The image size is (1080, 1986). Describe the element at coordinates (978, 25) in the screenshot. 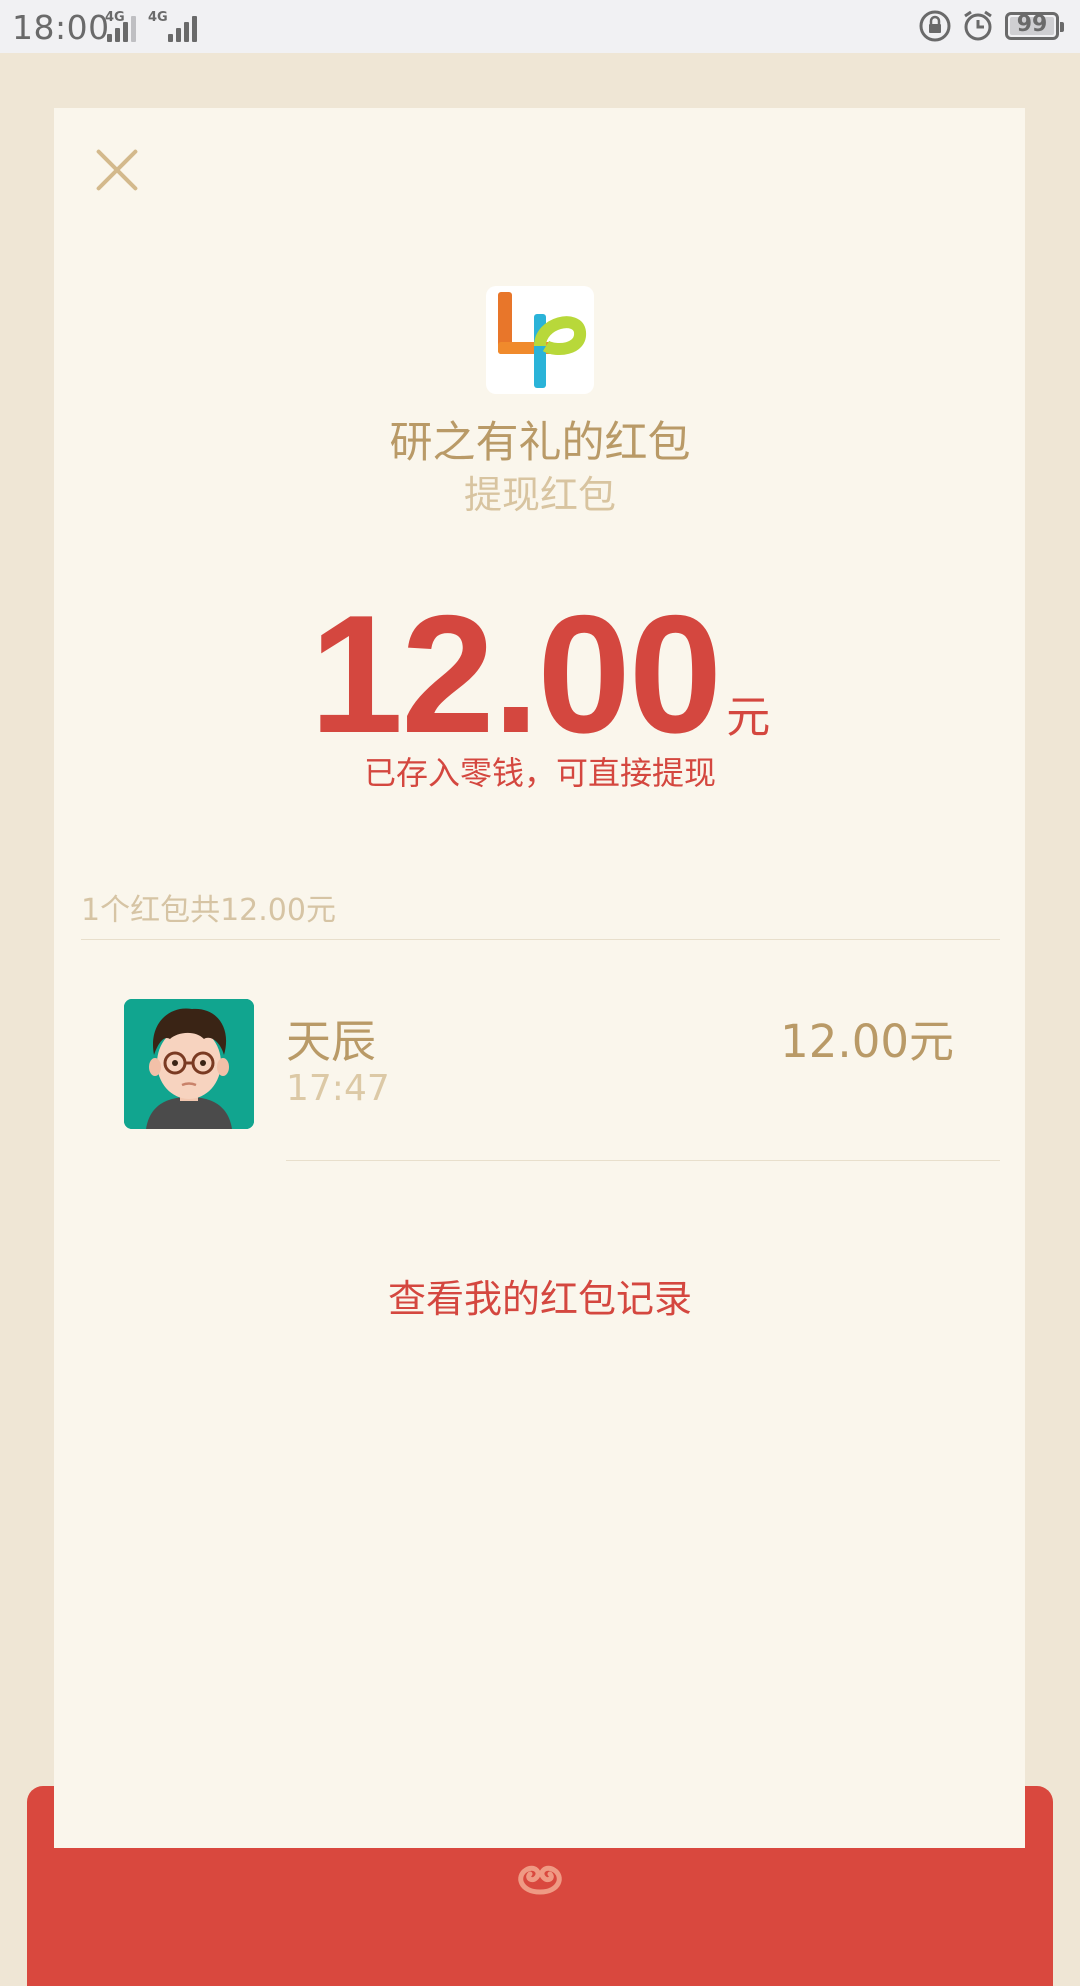

I see `alarm-icon` at that location.